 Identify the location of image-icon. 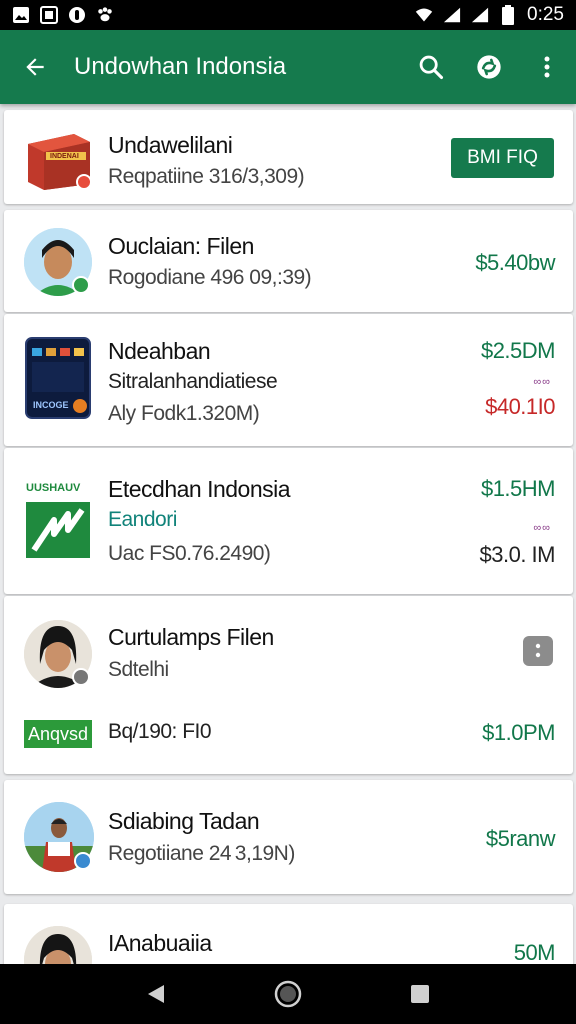
(21, 15).